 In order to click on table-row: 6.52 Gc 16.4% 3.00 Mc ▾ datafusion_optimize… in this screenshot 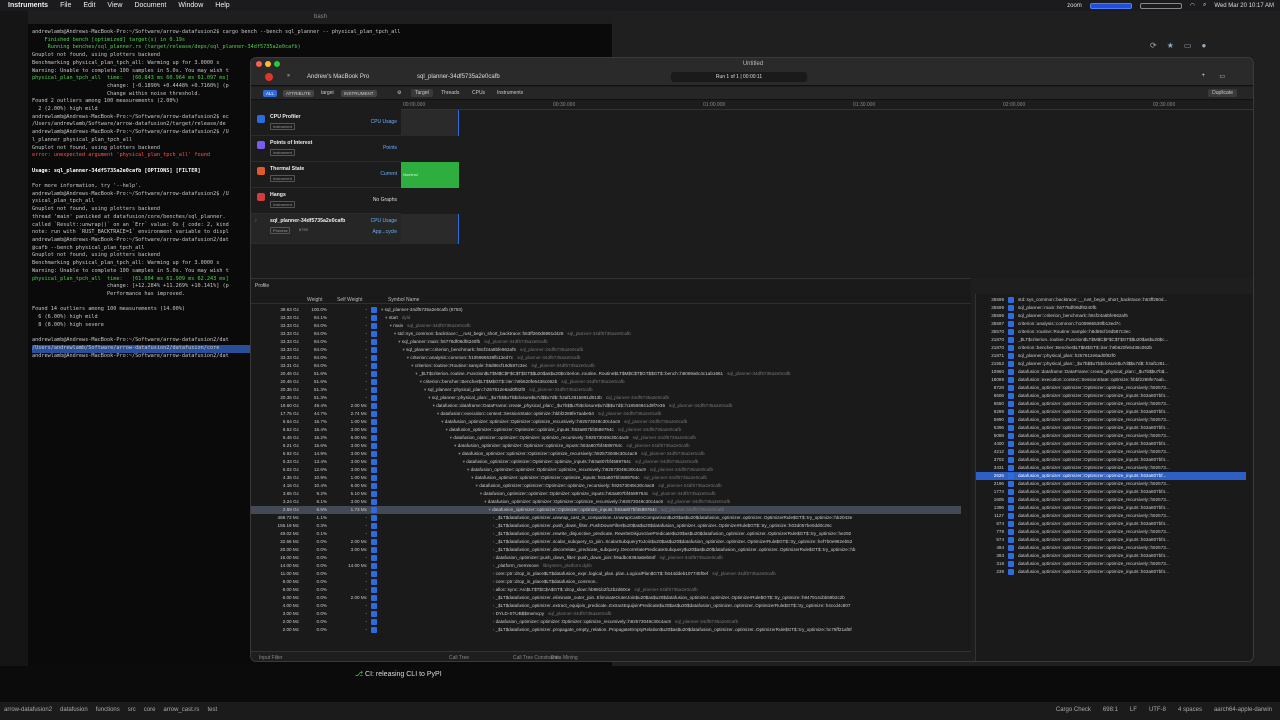, I will do `click(606, 430)`.